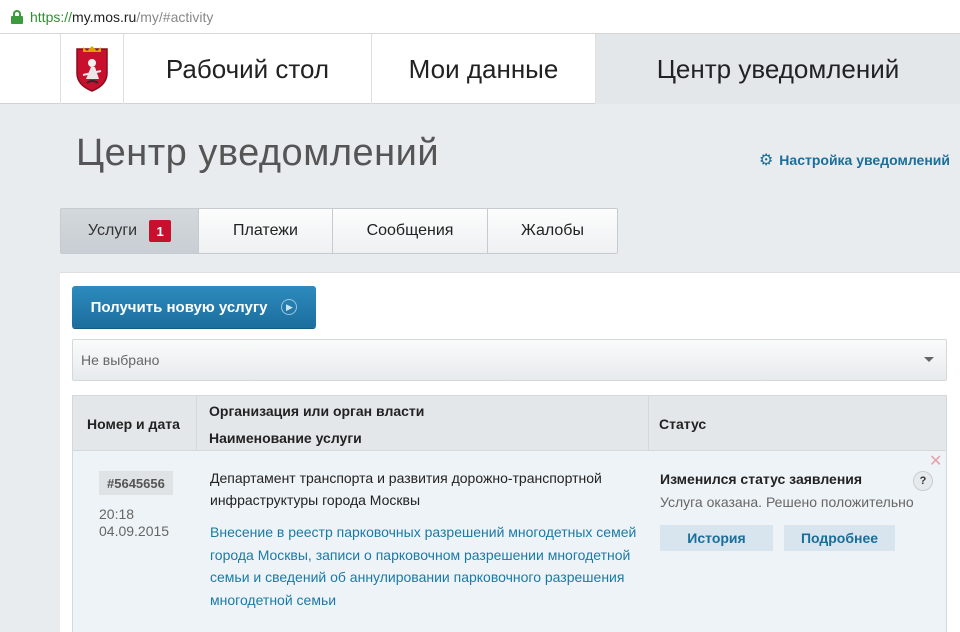 Image resolution: width=960 pixels, height=632 pixels. Describe the element at coordinates (864, 160) in the screenshot. I see `notification-settings-label: Настройка уведомлений` at that location.